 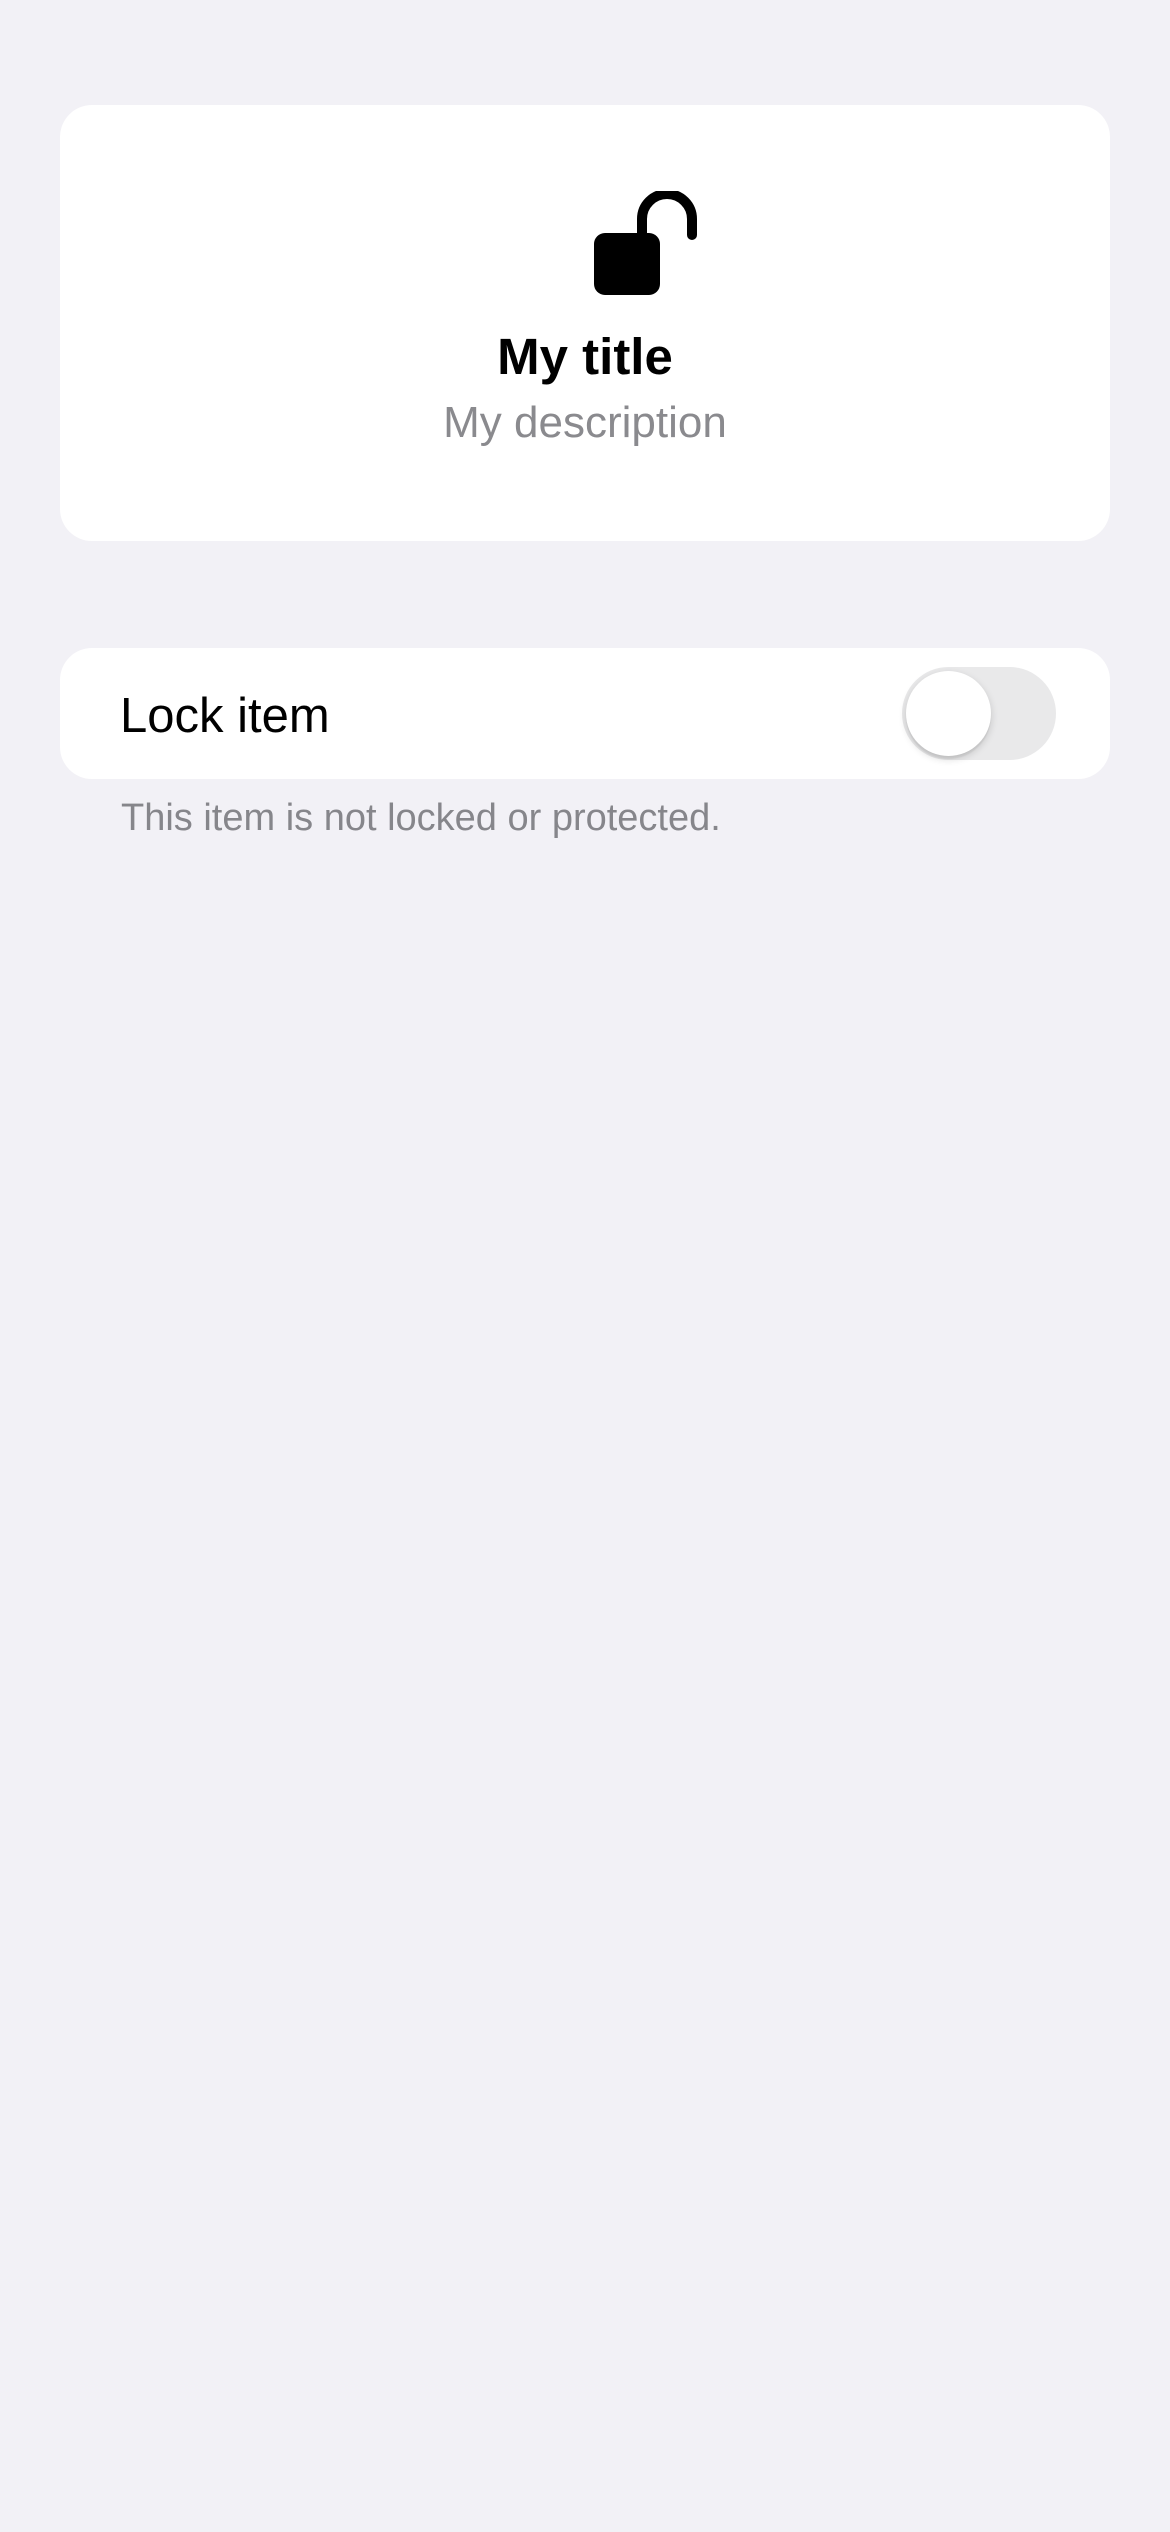 What do you see at coordinates (585, 422) in the screenshot?
I see `page-description: My description` at bounding box center [585, 422].